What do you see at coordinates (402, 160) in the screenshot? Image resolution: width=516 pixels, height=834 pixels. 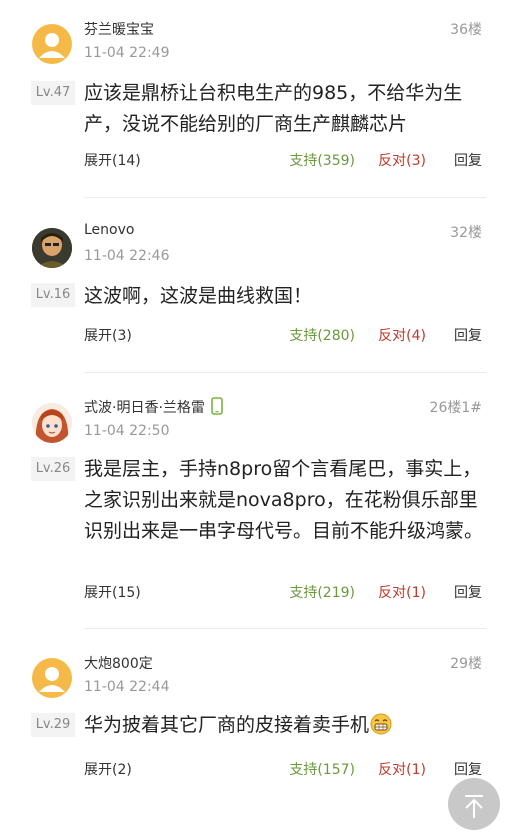 I see `oppose-button: 反对(3)` at bounding box center [402, 160].